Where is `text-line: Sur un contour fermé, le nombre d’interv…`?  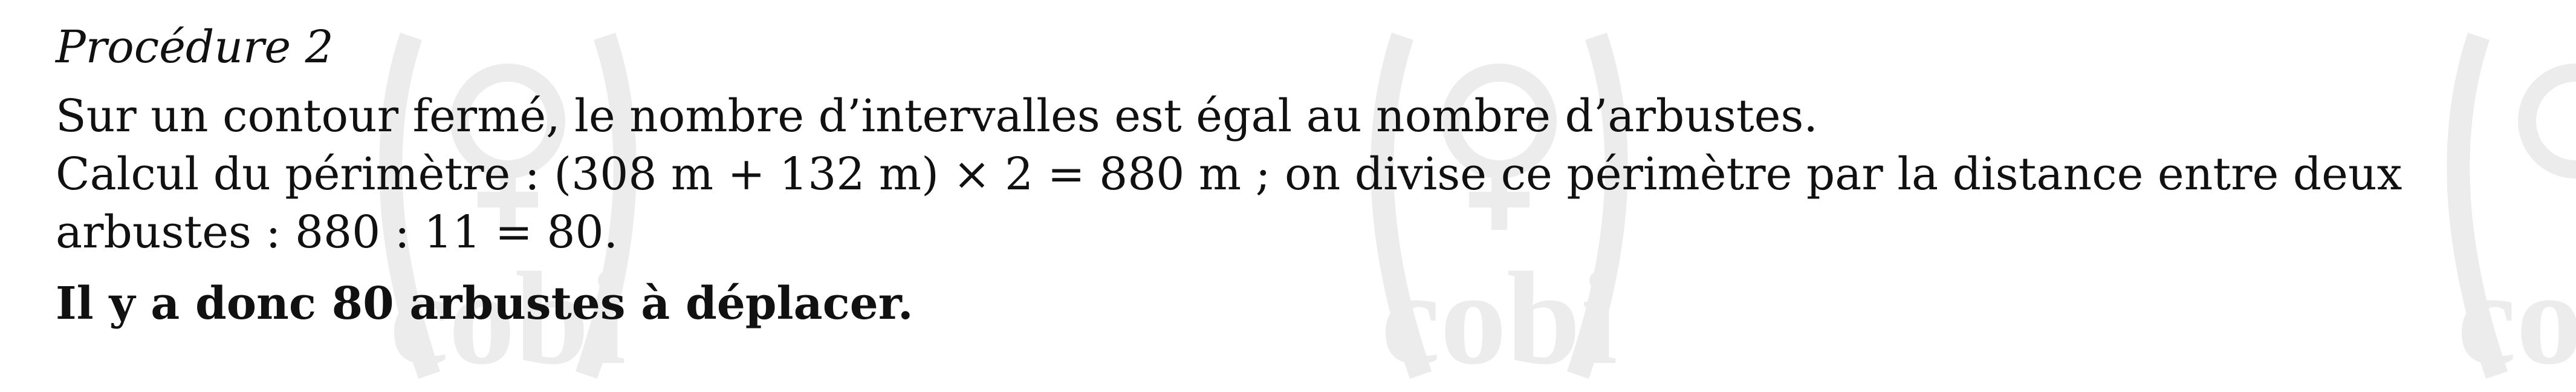
text-line: Sur un contour fermé, le nombre d’interv… is located at coordinates (937, 116).